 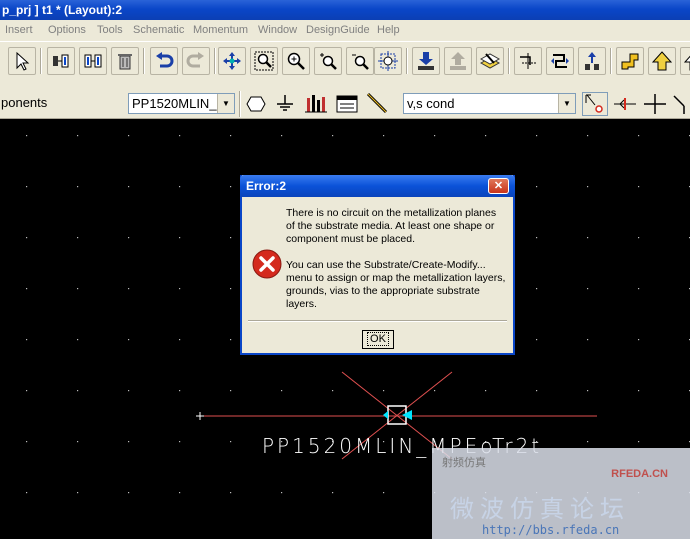 I want to click on menu-schematic: Schematic, so click(x=158, y=30).